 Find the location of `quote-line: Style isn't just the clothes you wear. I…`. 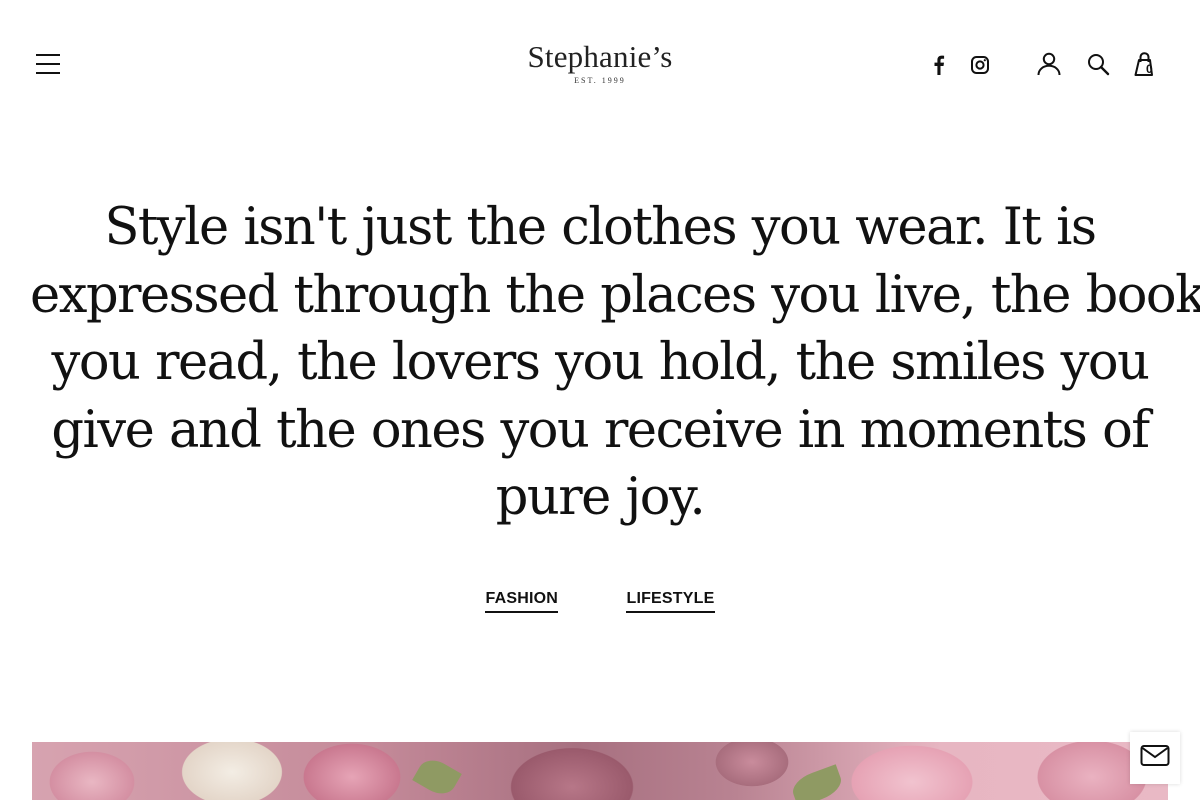

quote-line: Style isn't just the clothes you wear. I… is located at coordinates (600, 227).